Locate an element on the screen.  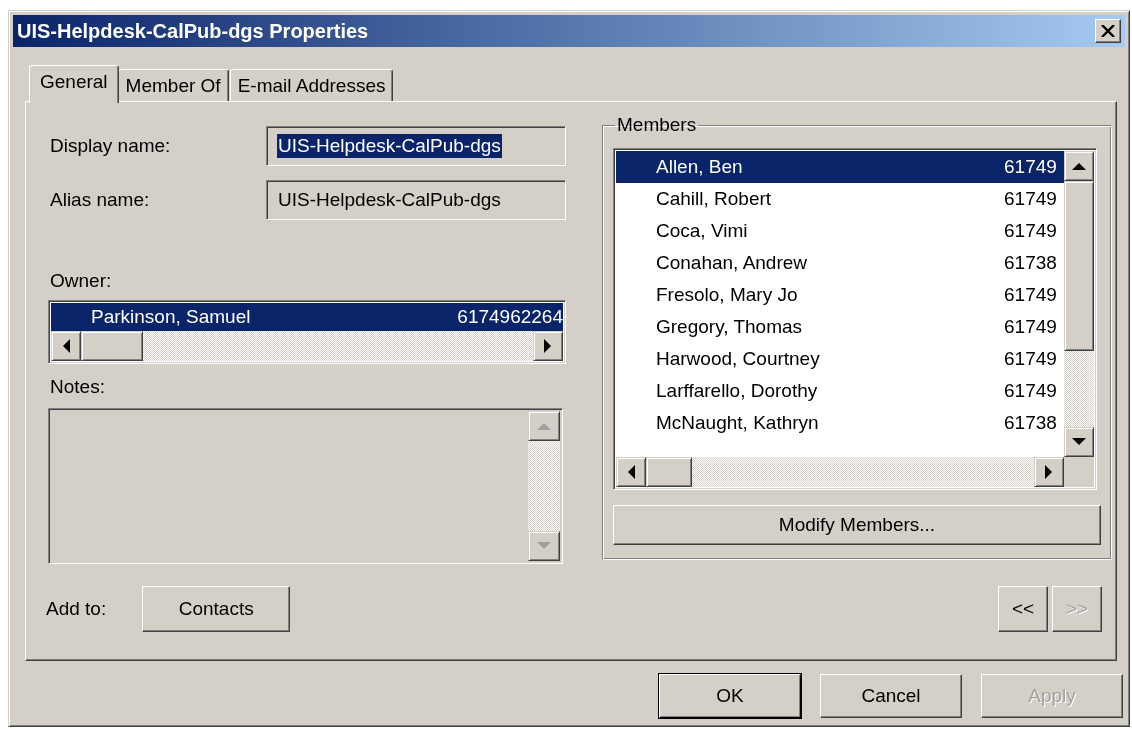
list-row: Larffarello, Dorothy 61749 is located at coordinates (840, 391).